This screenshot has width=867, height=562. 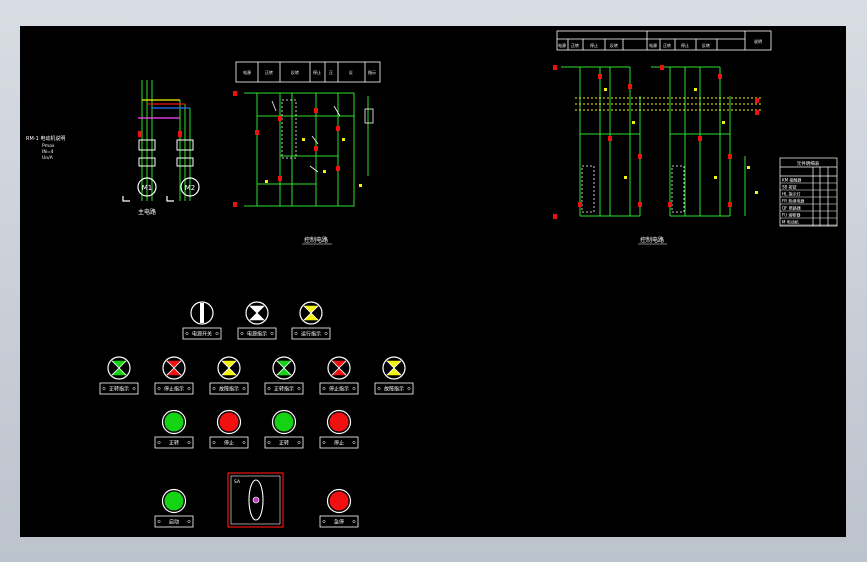 I want to click on table-row: SB 按钮, so click(x=789, y=187).